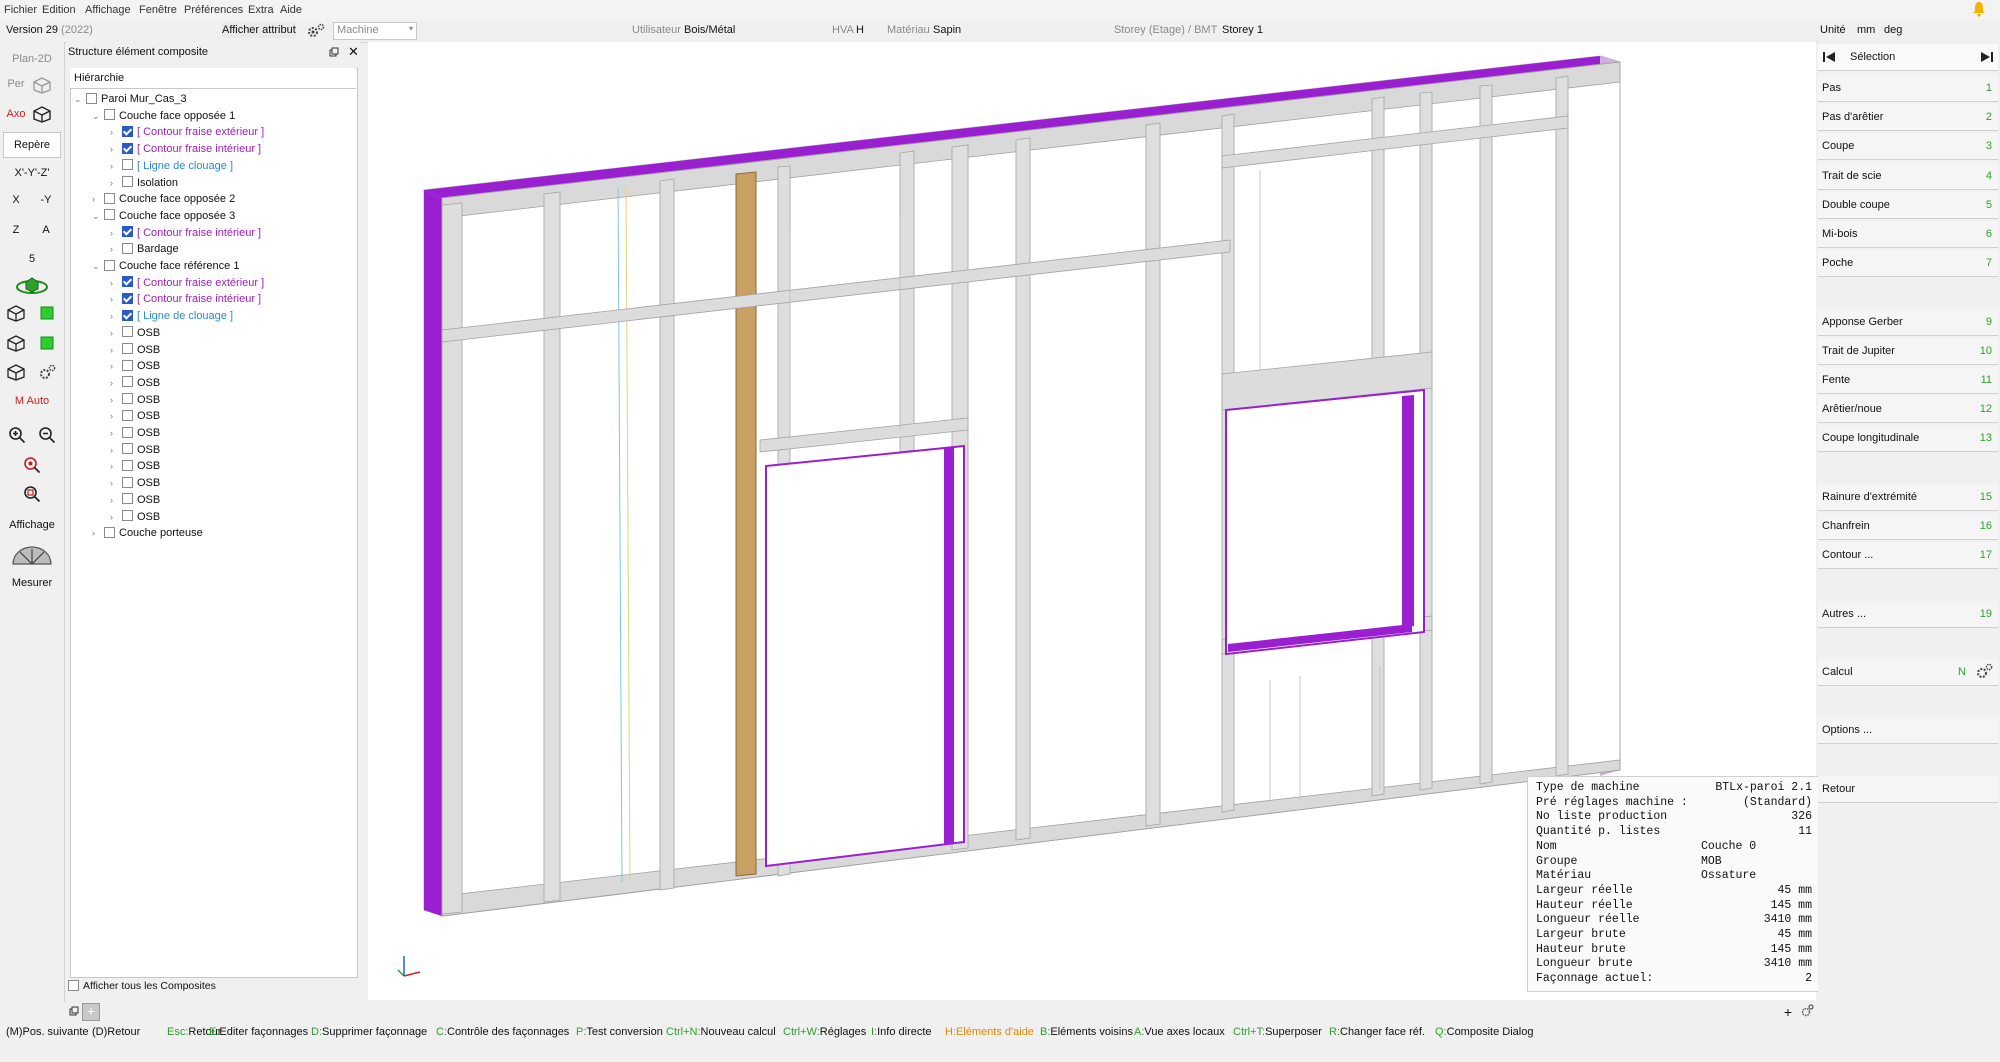  I want to click on zoom-out-icon, so click(47, 435).